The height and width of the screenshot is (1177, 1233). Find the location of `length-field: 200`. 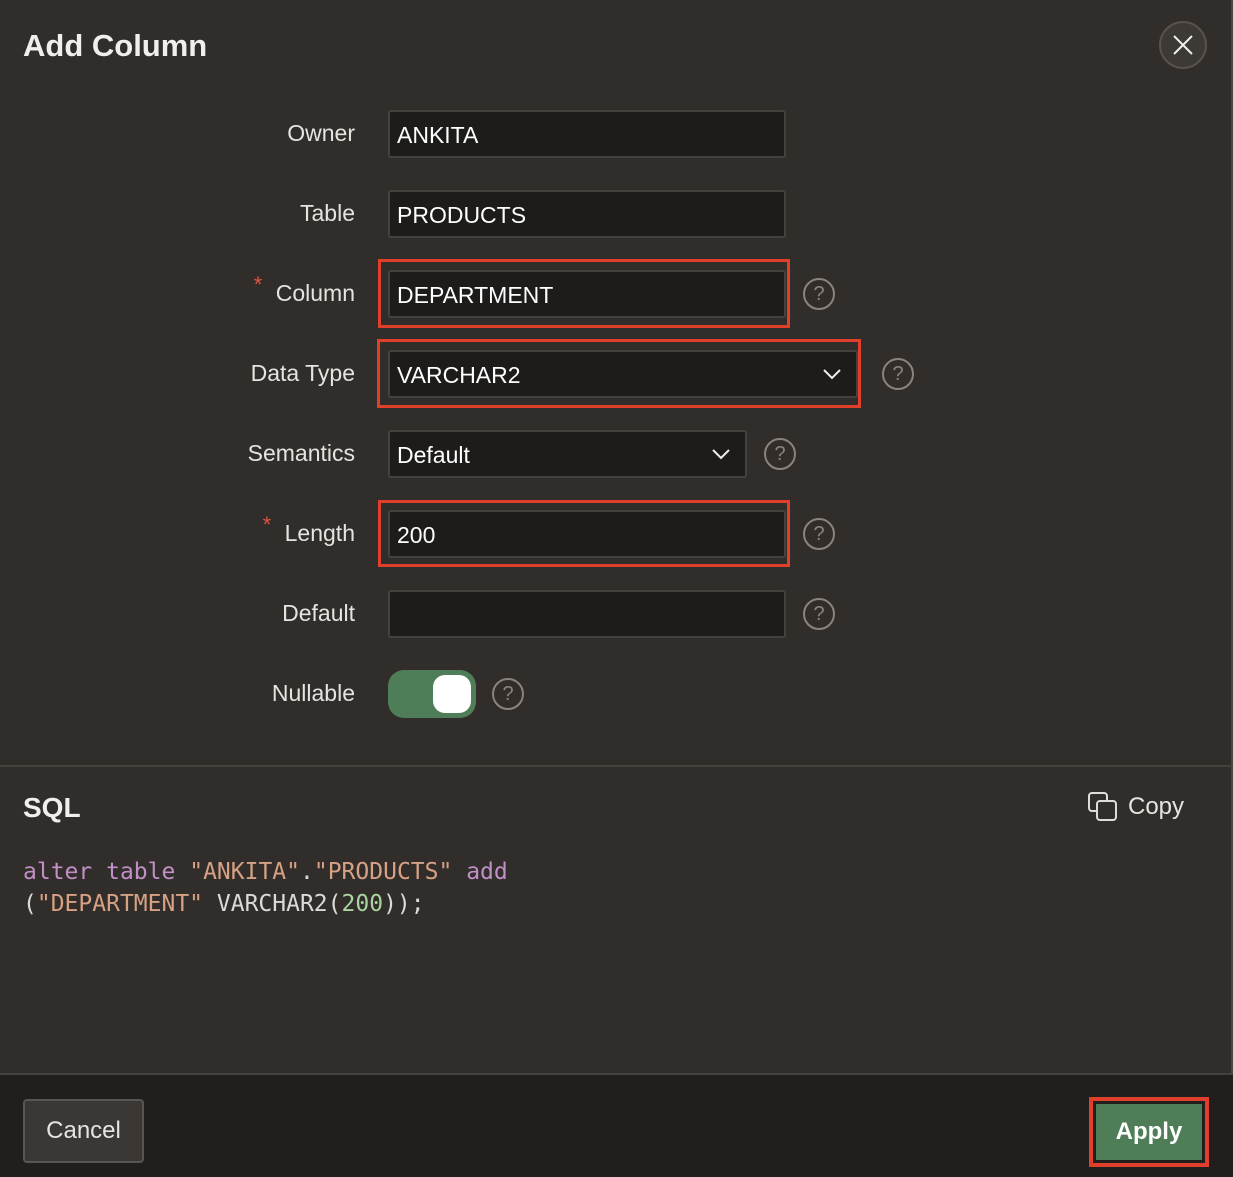

length-field: 200 is located at coordinates (587, 534).